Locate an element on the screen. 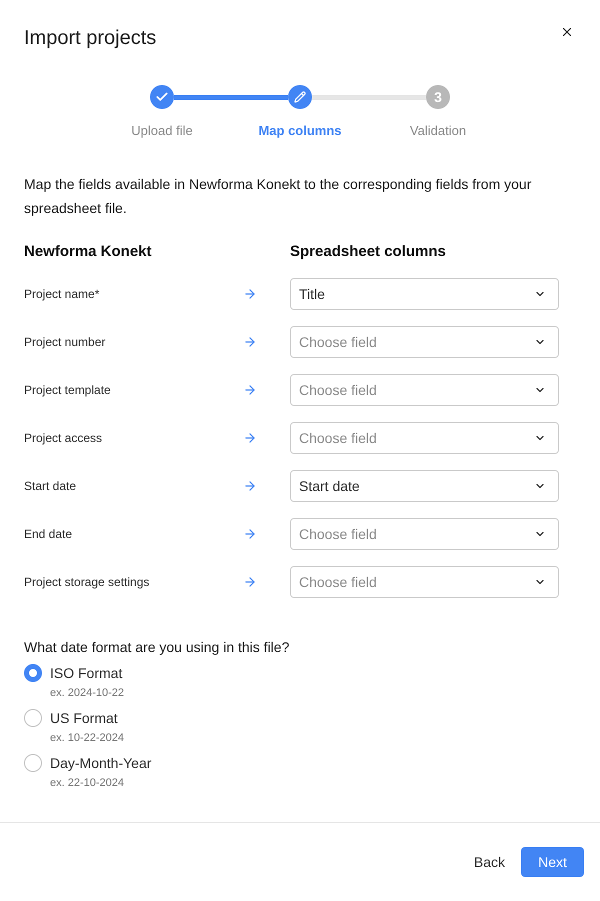 The height and width of the screenshot is (901, 600). radio-label: ISO Format is located at coordinates (86, 673).